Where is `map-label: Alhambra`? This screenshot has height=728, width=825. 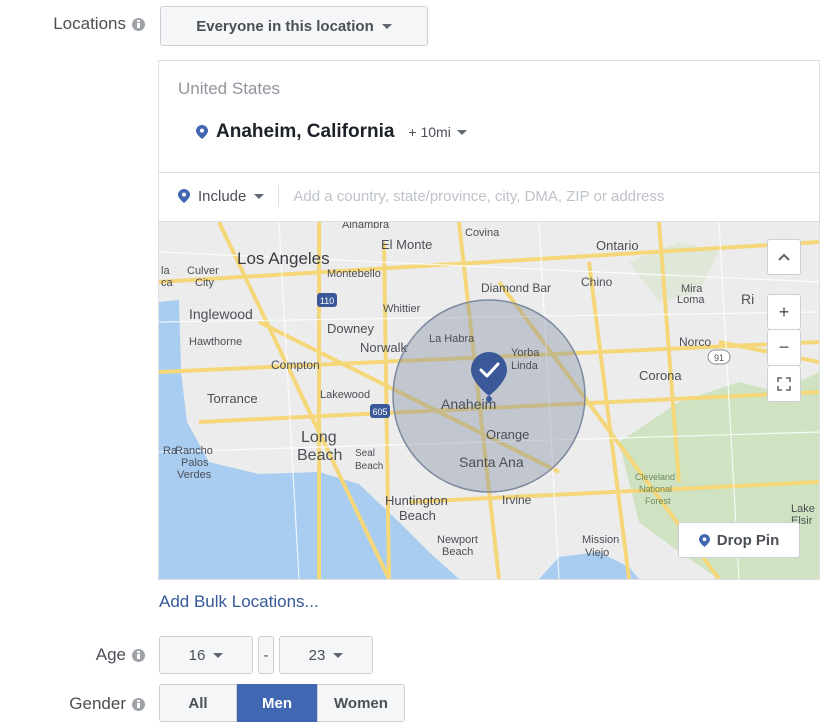 map-label: Alhambra is located at coordinates (366, 226).